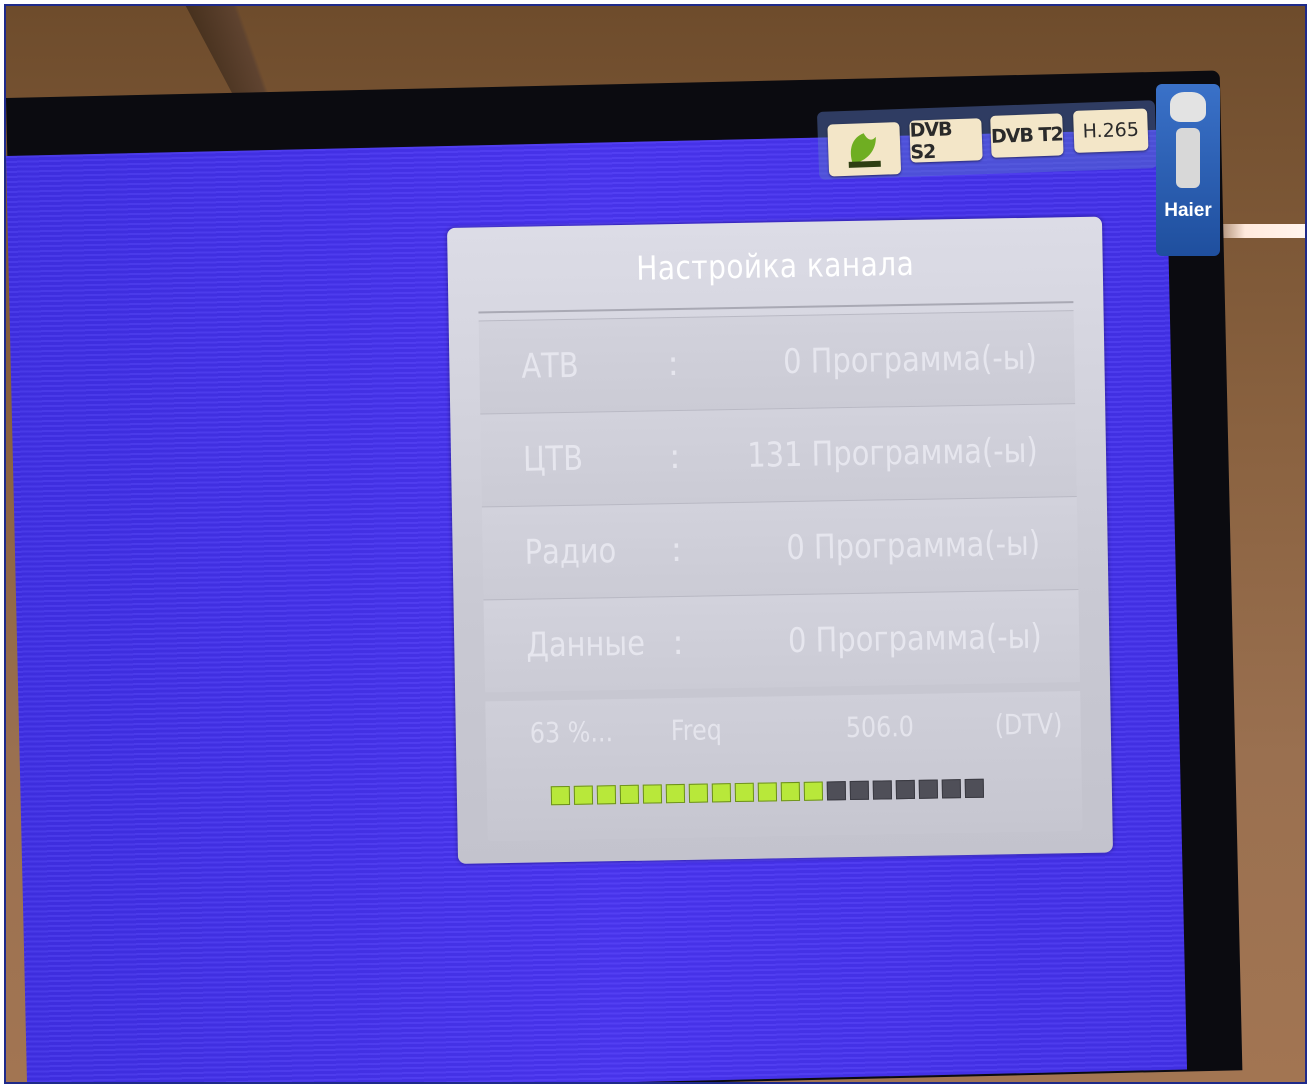 The height and width of the screenshot is (1088, 1312). What do you see at coordinates (987, 140) in the screenshot?
I see `feature-badges: DVB S2 DVB T2 H.265` at bounding box center [987, 140].